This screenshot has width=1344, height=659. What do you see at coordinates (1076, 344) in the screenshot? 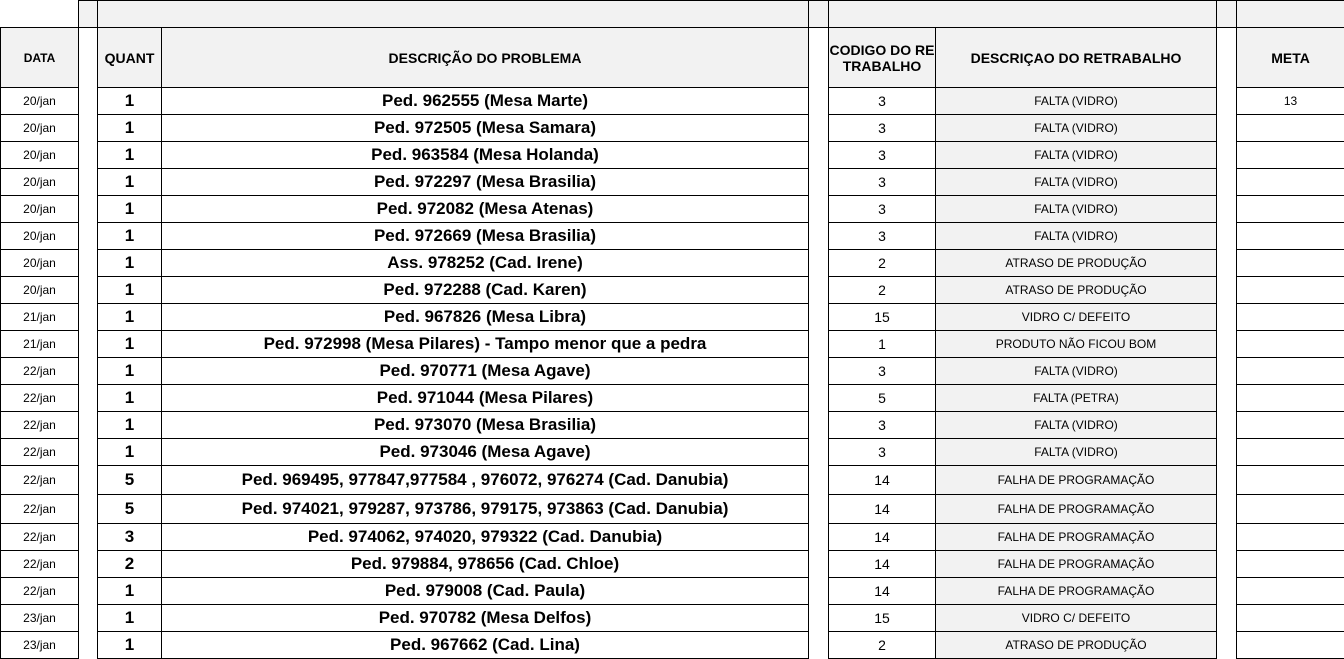
I see `rework-description-cell: PRODUTO NÃO FICOU BOM` at bounding box center [1076, 344].